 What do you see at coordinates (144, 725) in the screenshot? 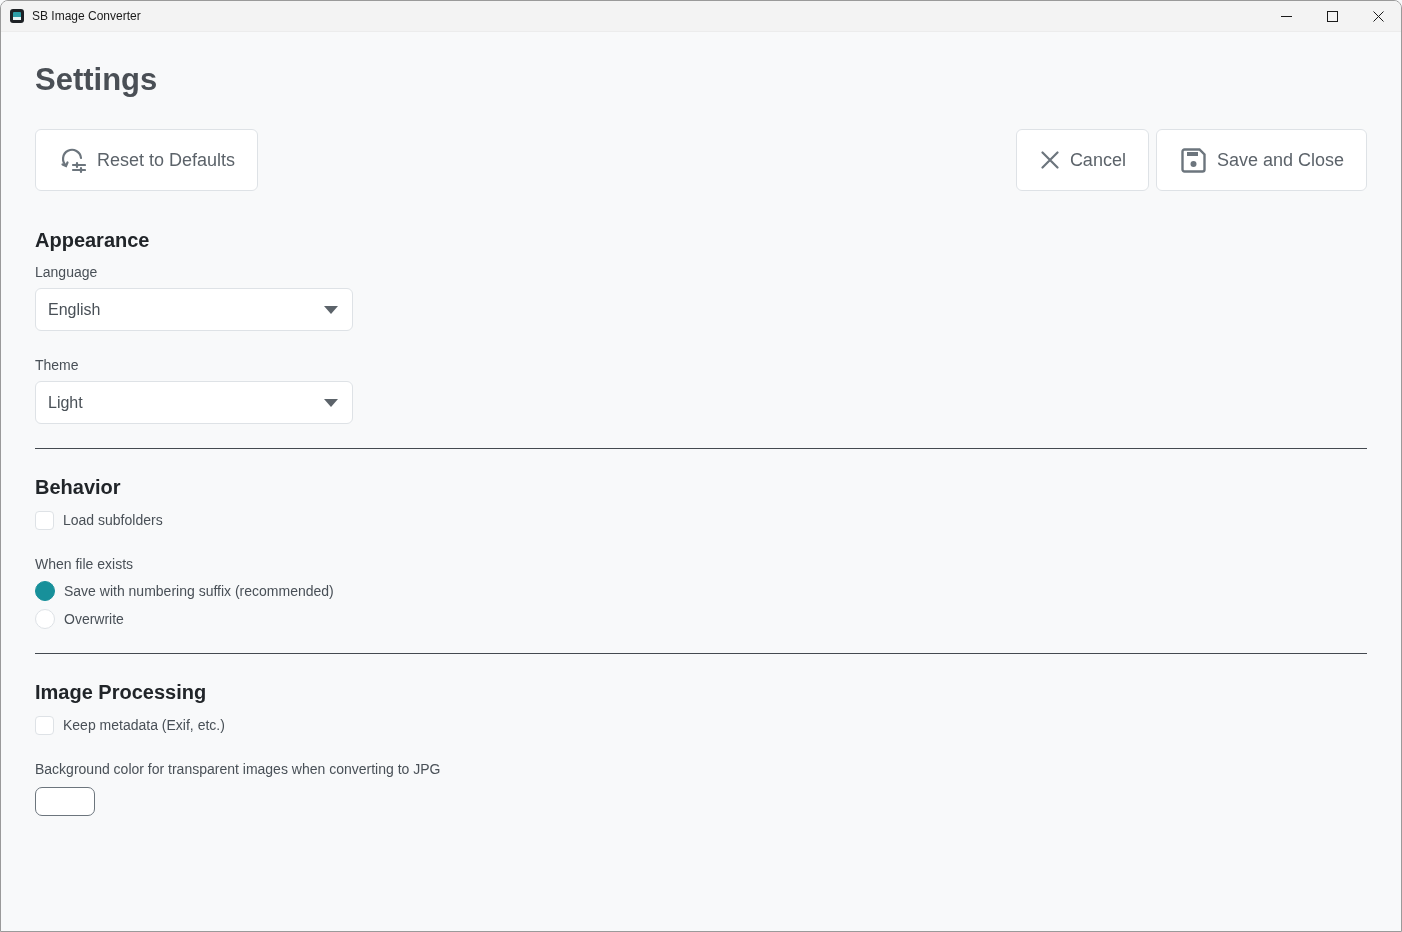
I see `checkbox-label: Keep metadata (Exif, etc.)` at bounding box center [144, 725].